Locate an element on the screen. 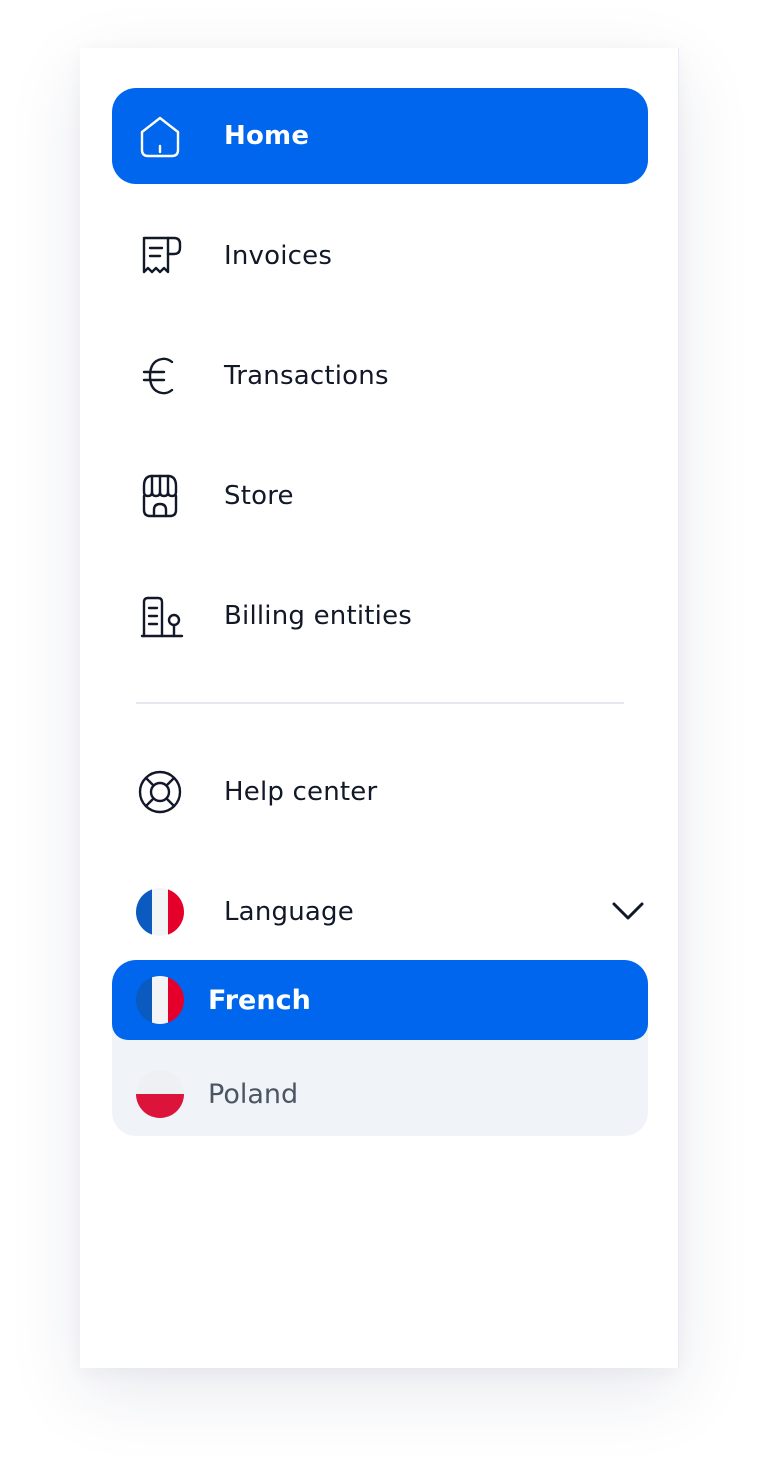 This screenshot has width=760, height=1480. sidebar-item-help-center: Help center is located at coordinates (380, 792).